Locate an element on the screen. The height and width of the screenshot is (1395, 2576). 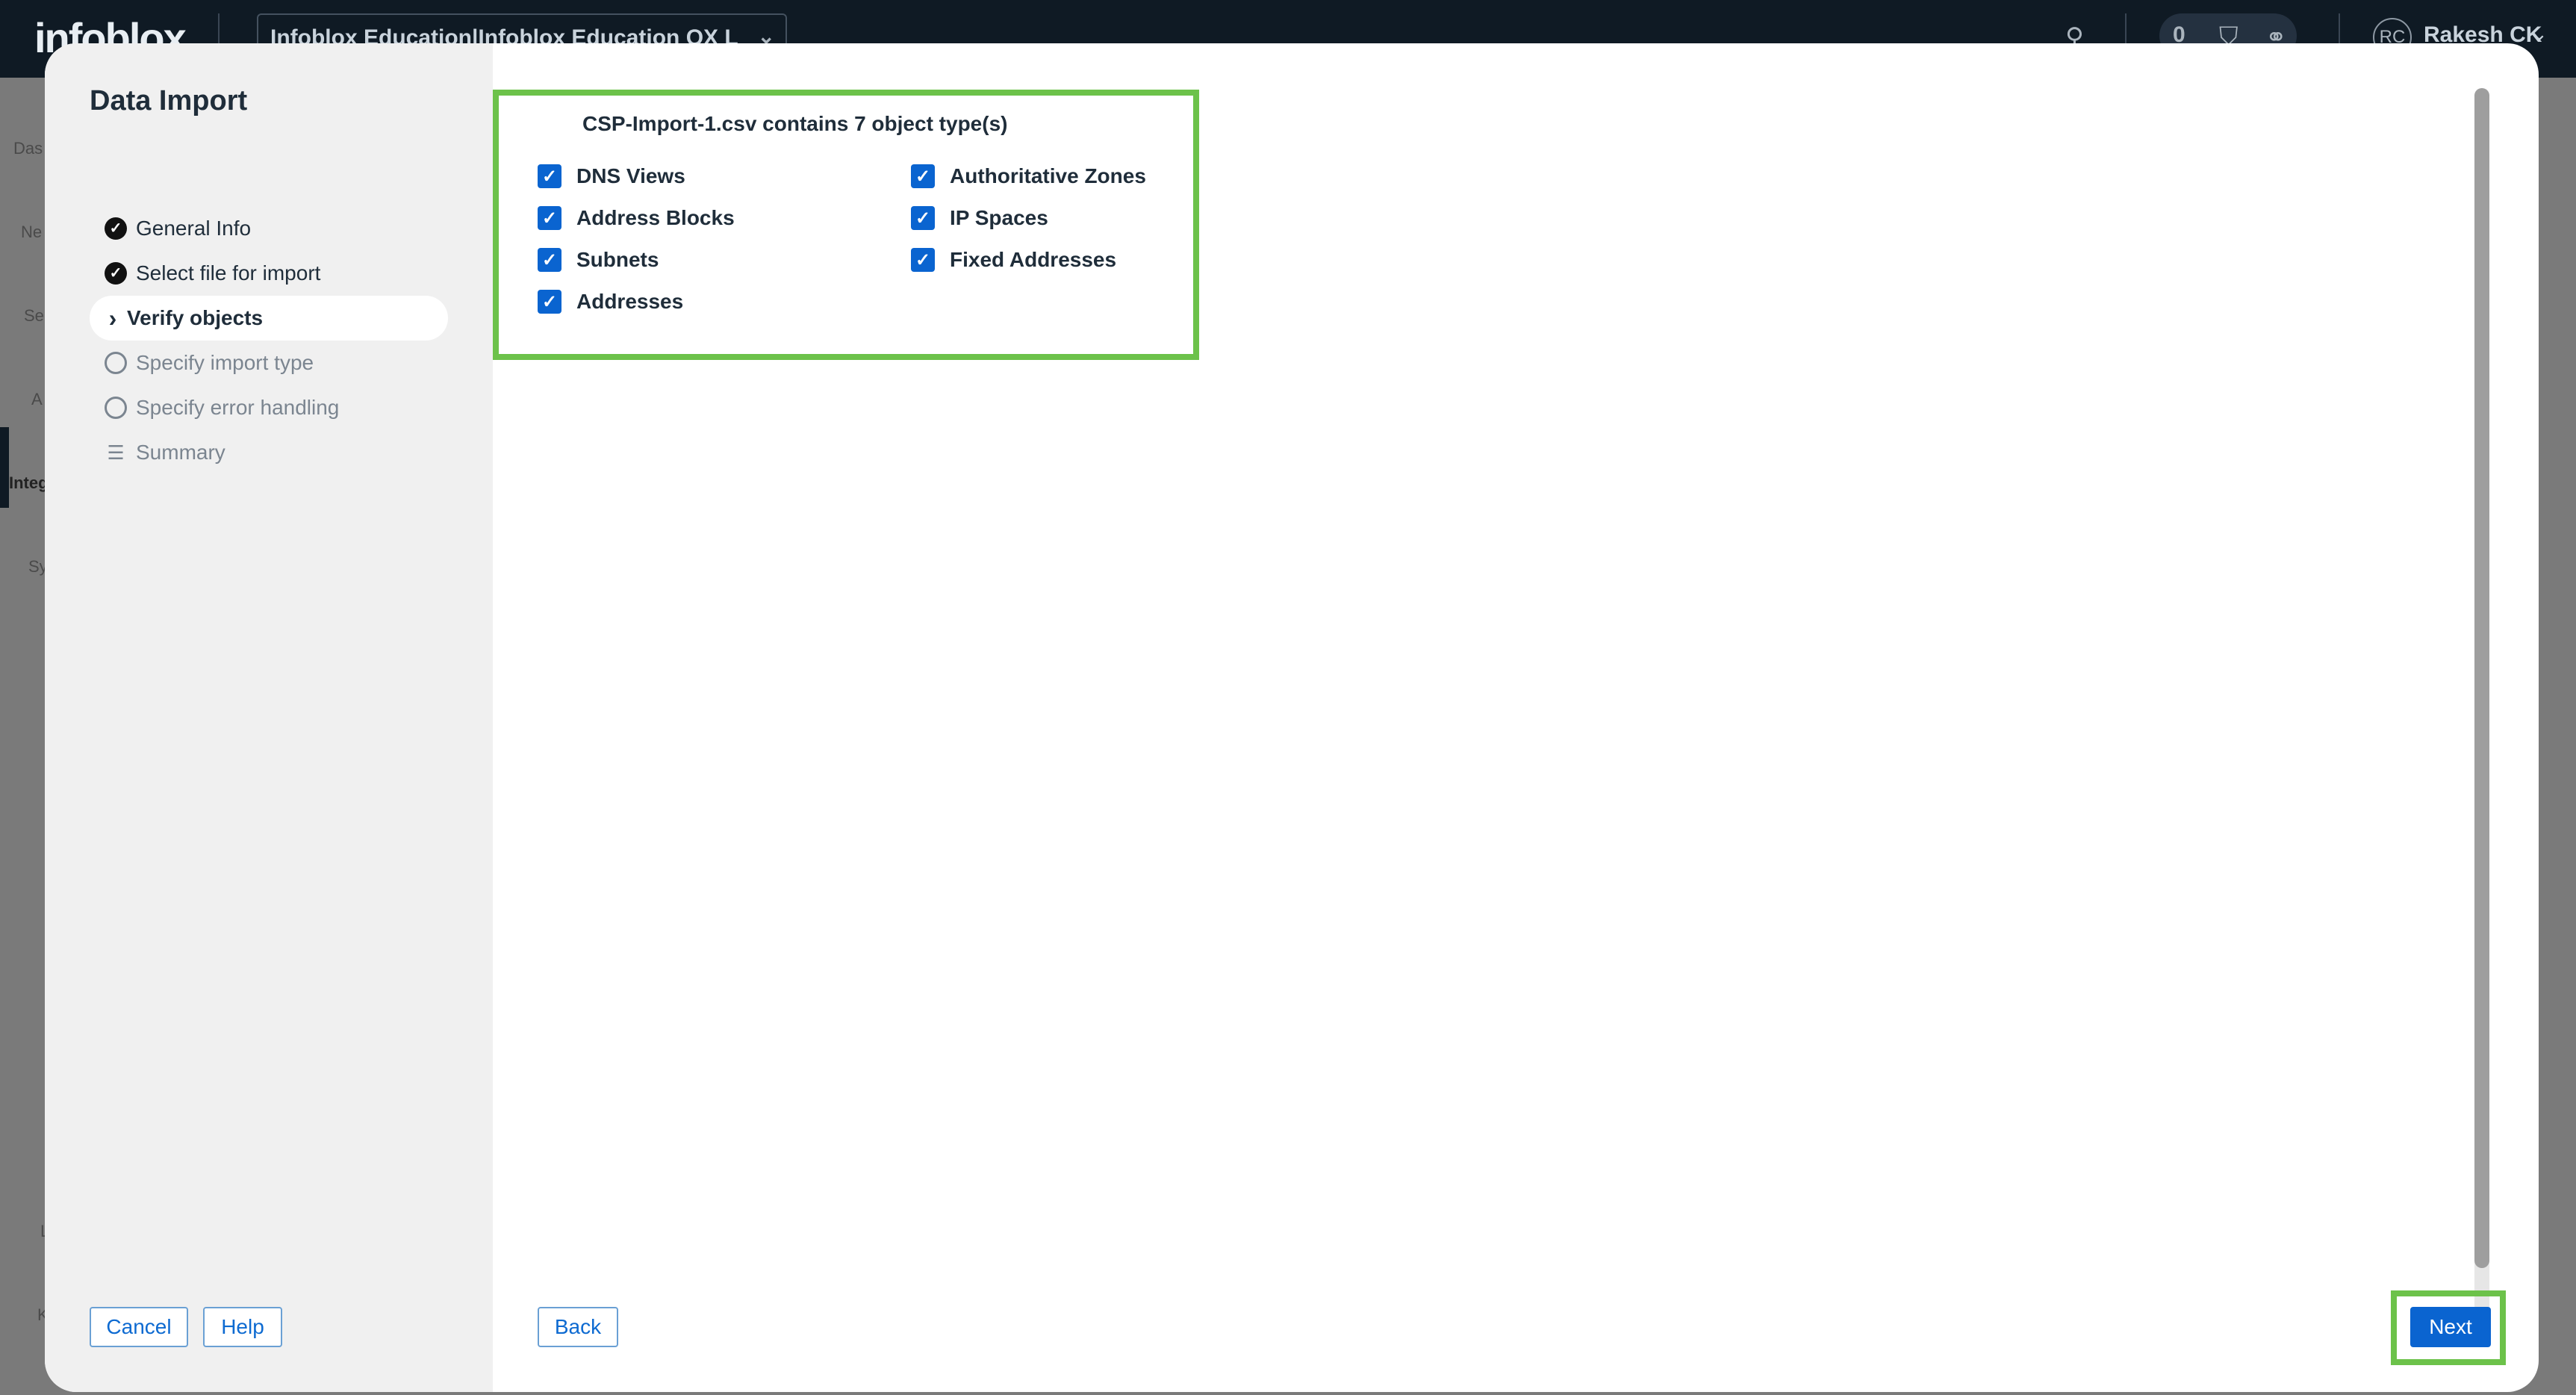
object-type-dns-views: ✓ DNS Views is located at coordinates (611, 176).